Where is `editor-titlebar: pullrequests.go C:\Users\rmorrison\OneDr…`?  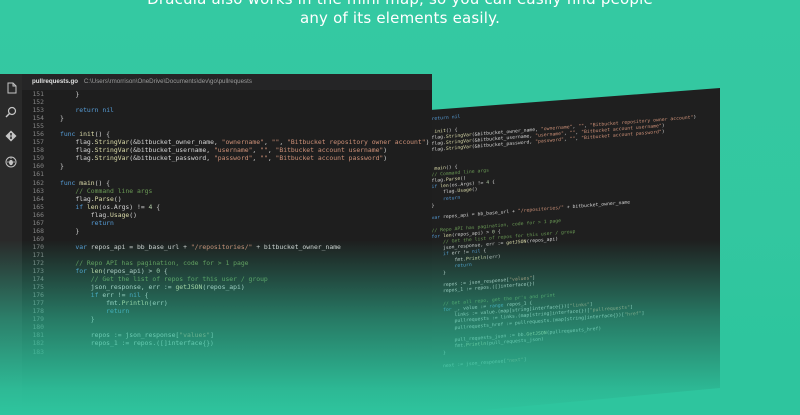
editor-titlebar: pullrequests.go C:\Users\rmorrison\OneDr… is located at coordinates (227, 82).